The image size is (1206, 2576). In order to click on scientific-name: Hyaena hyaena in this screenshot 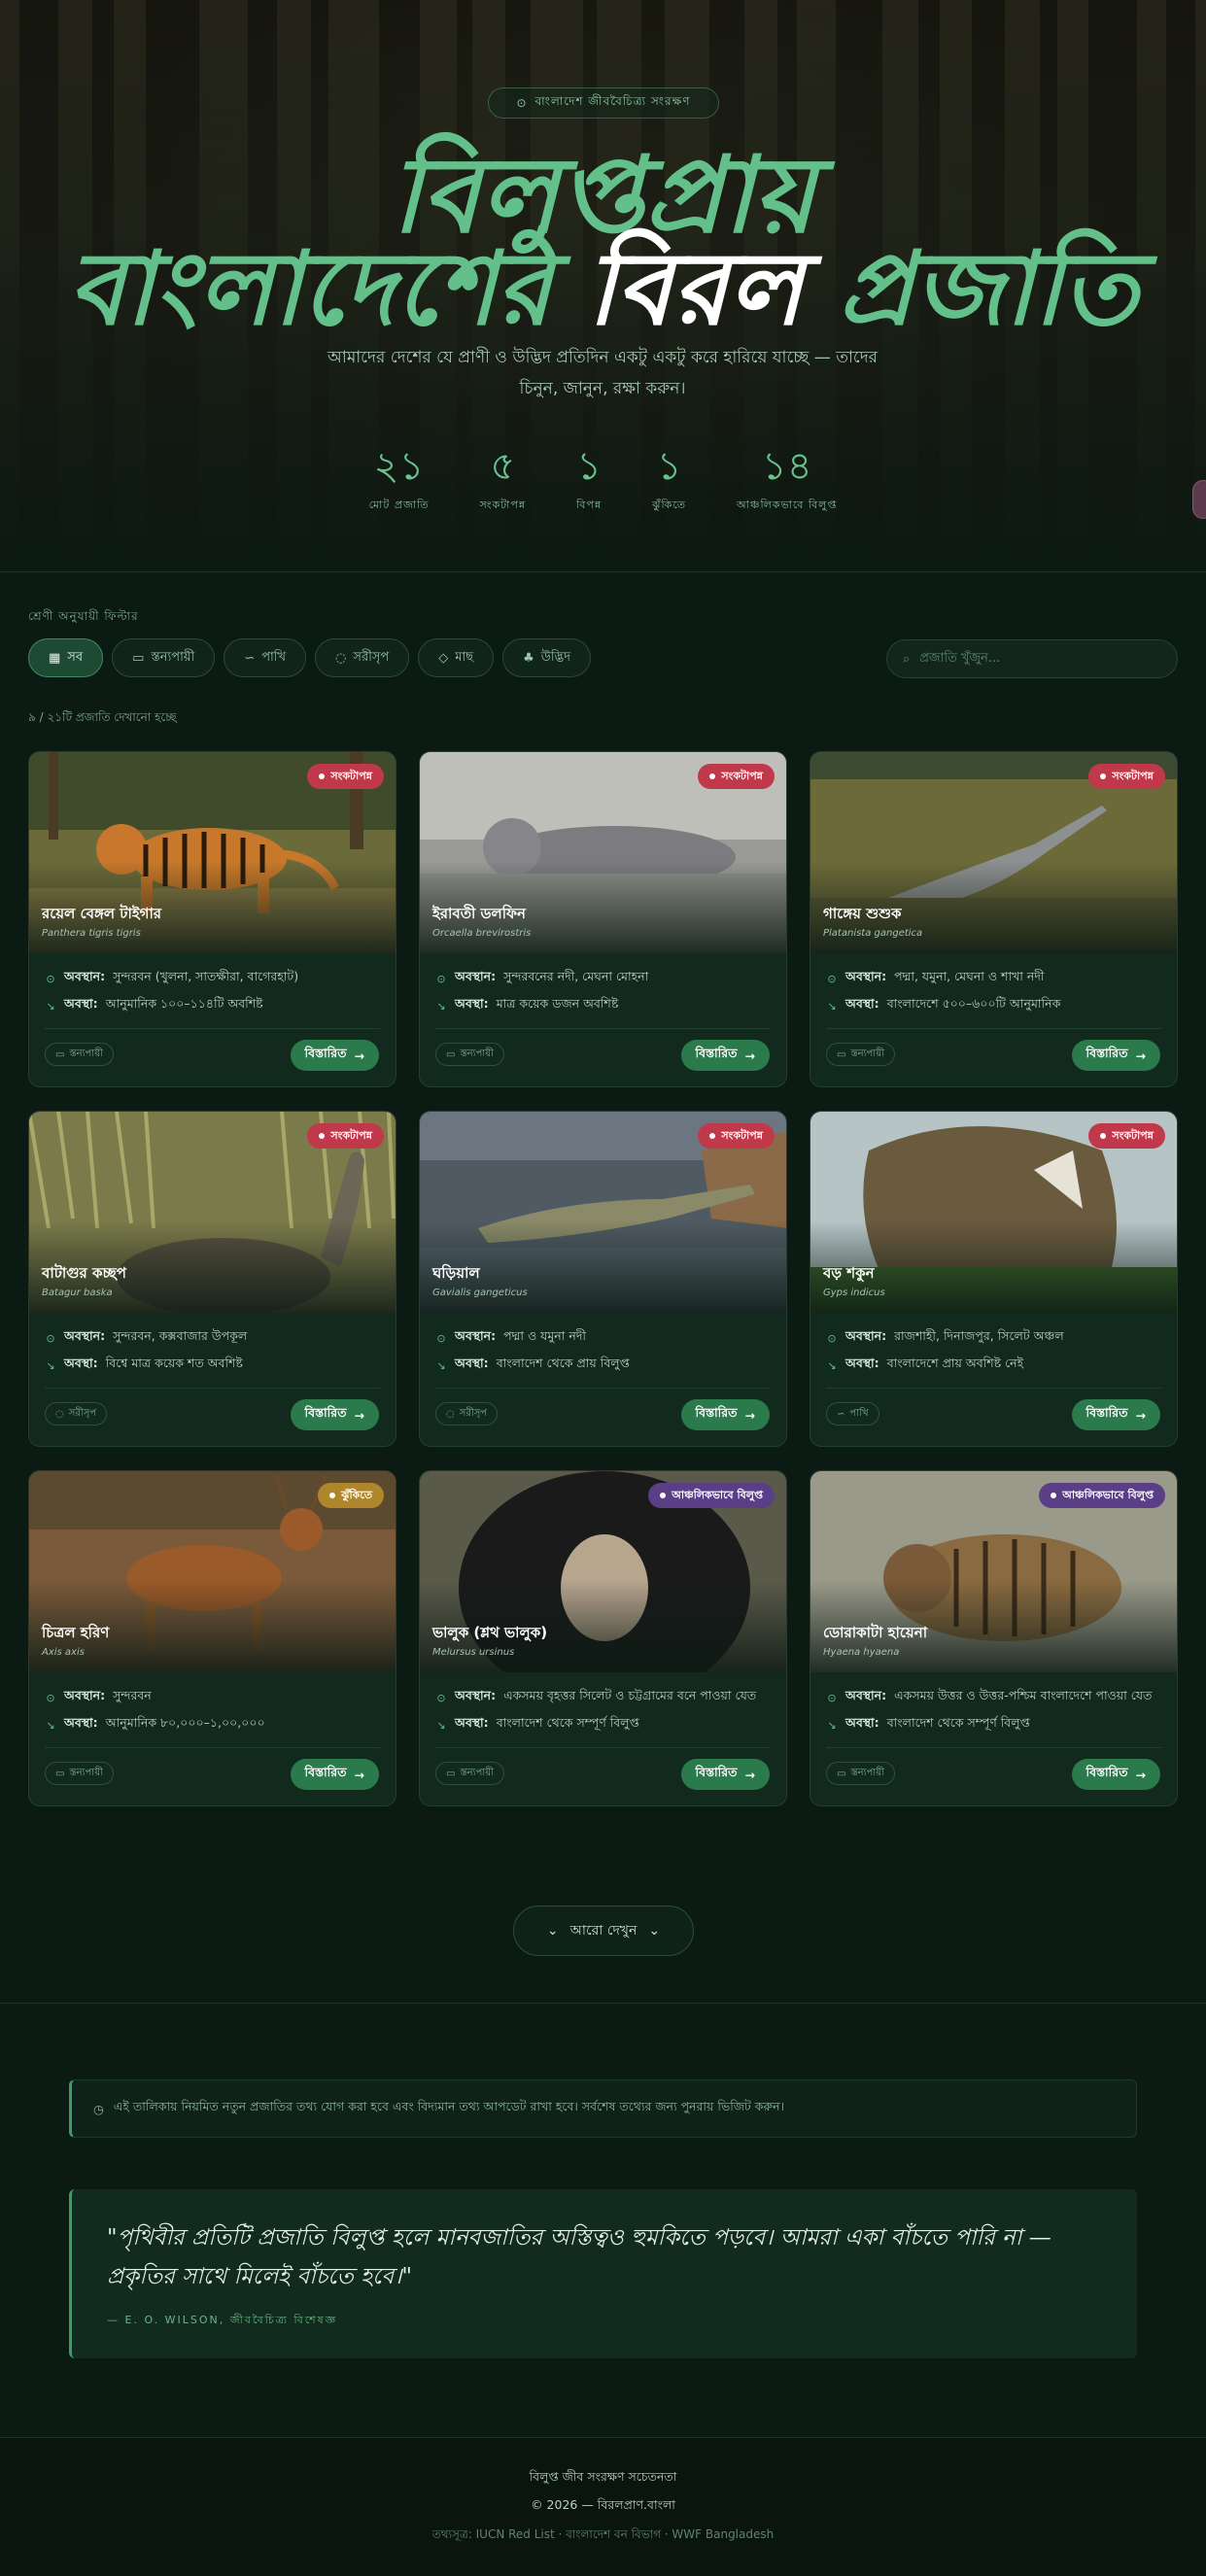, I will do `click(861, 1652)`.